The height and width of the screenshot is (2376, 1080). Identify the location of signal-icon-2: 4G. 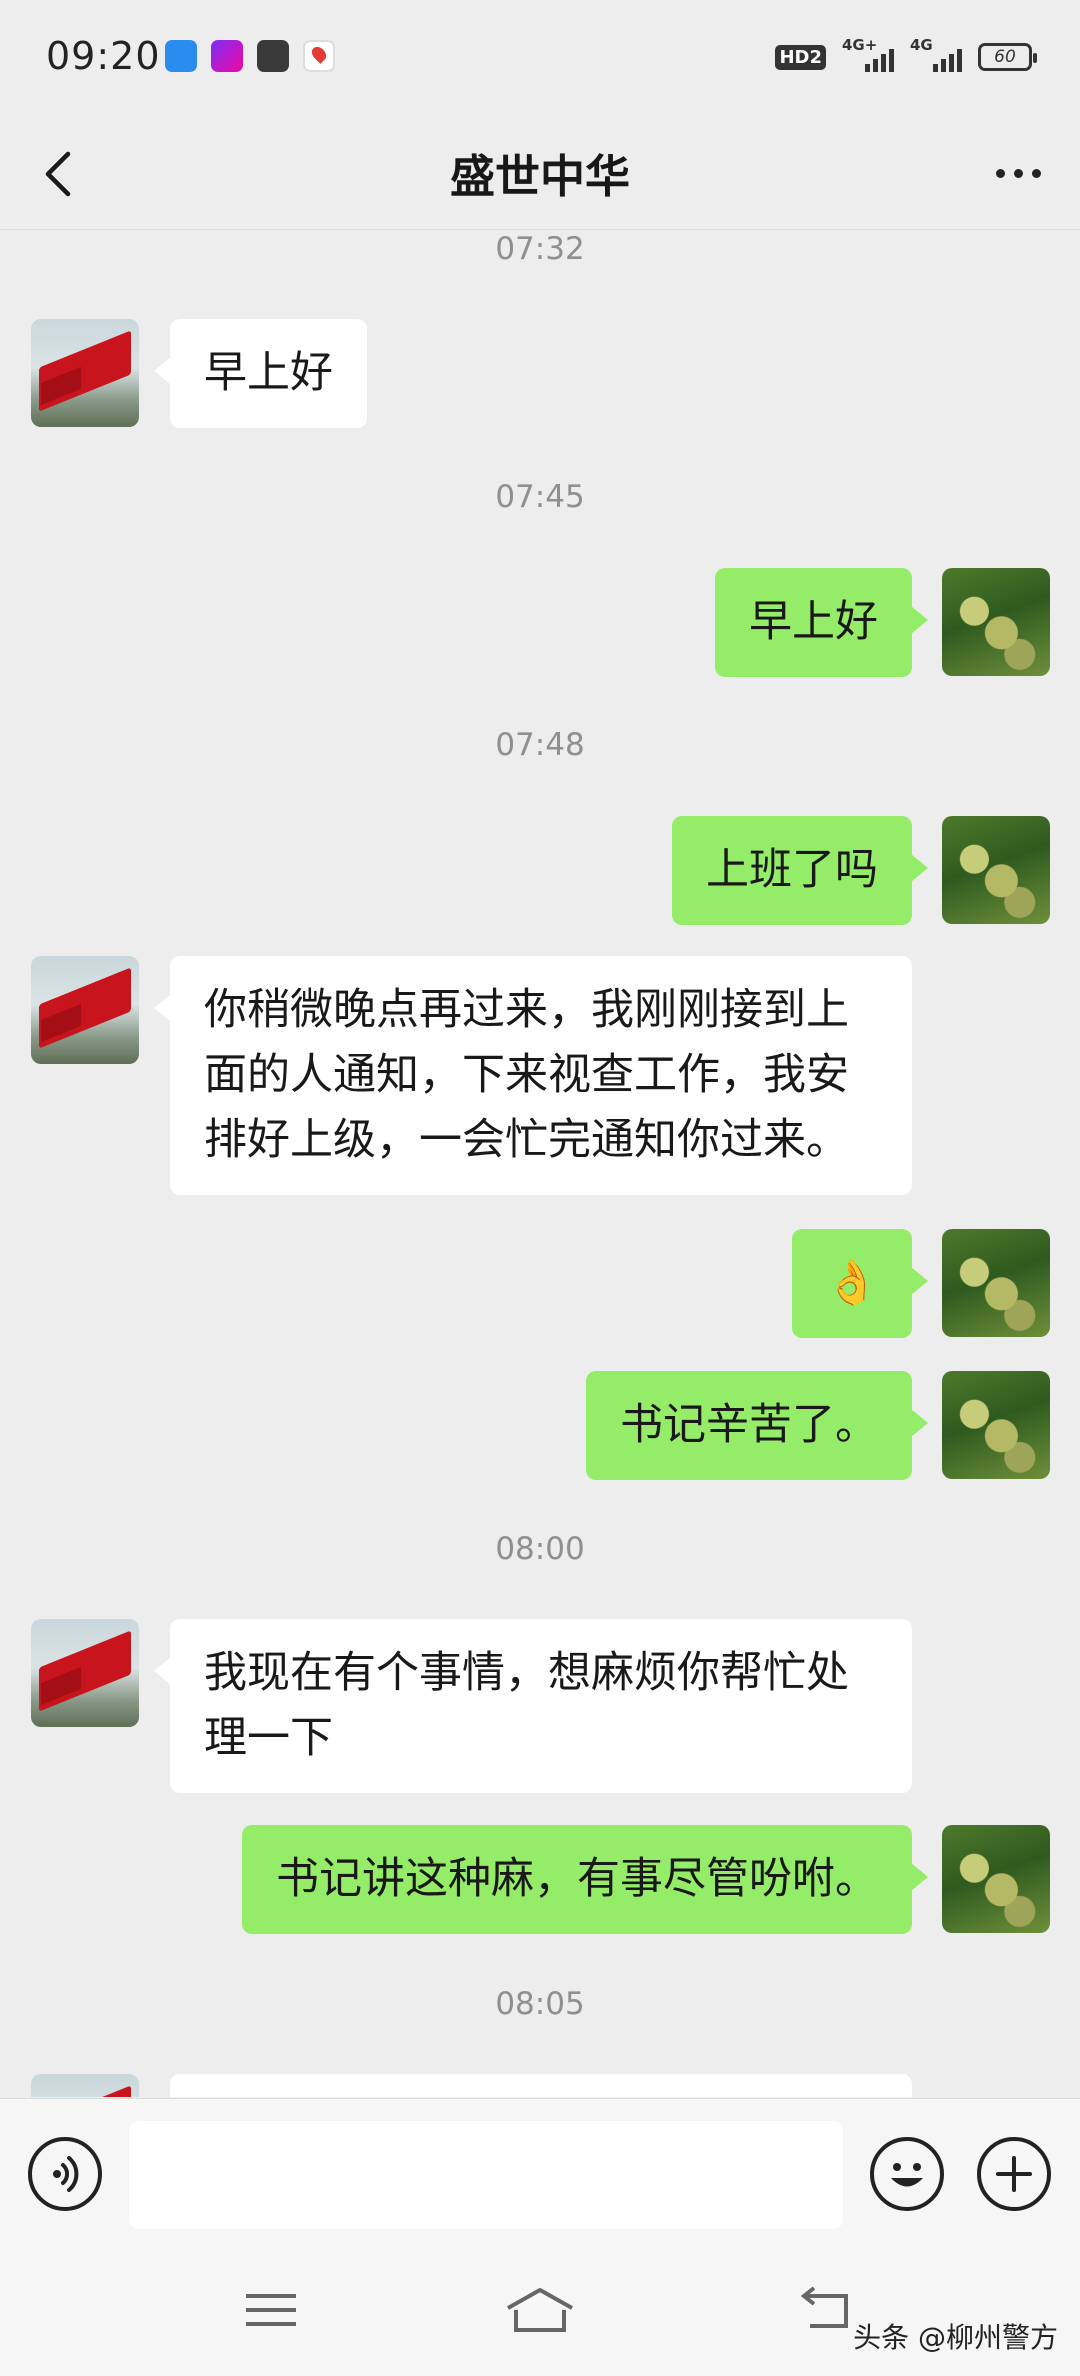
(936, 55).